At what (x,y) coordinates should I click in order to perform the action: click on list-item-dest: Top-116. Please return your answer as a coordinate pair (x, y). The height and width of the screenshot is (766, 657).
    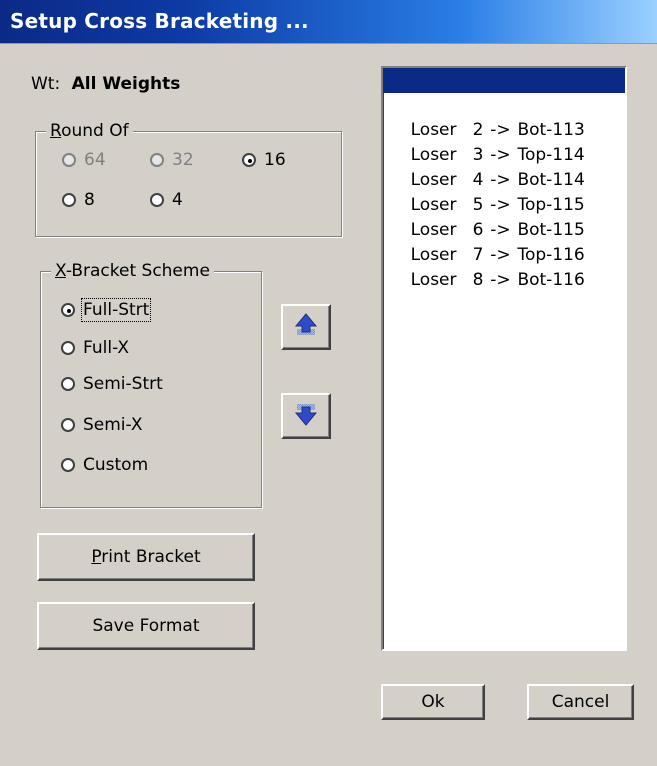
    Looking at the image, I should click on (551, 255).